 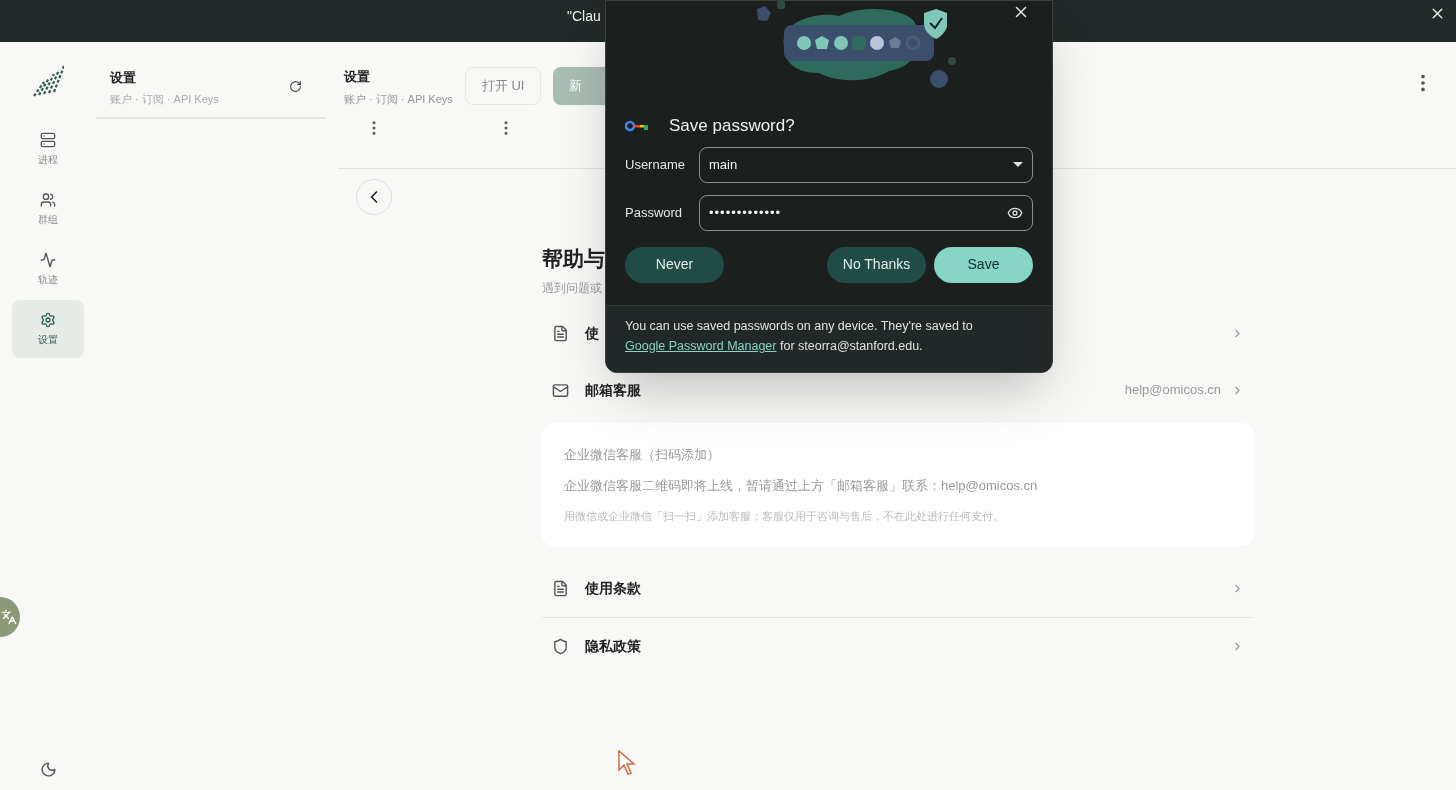 I want to click on footer-text: You can use saved passwords on any device. They're saved to Google Password Manager for steorra@stanford.edu., so click(x=799, y=336).